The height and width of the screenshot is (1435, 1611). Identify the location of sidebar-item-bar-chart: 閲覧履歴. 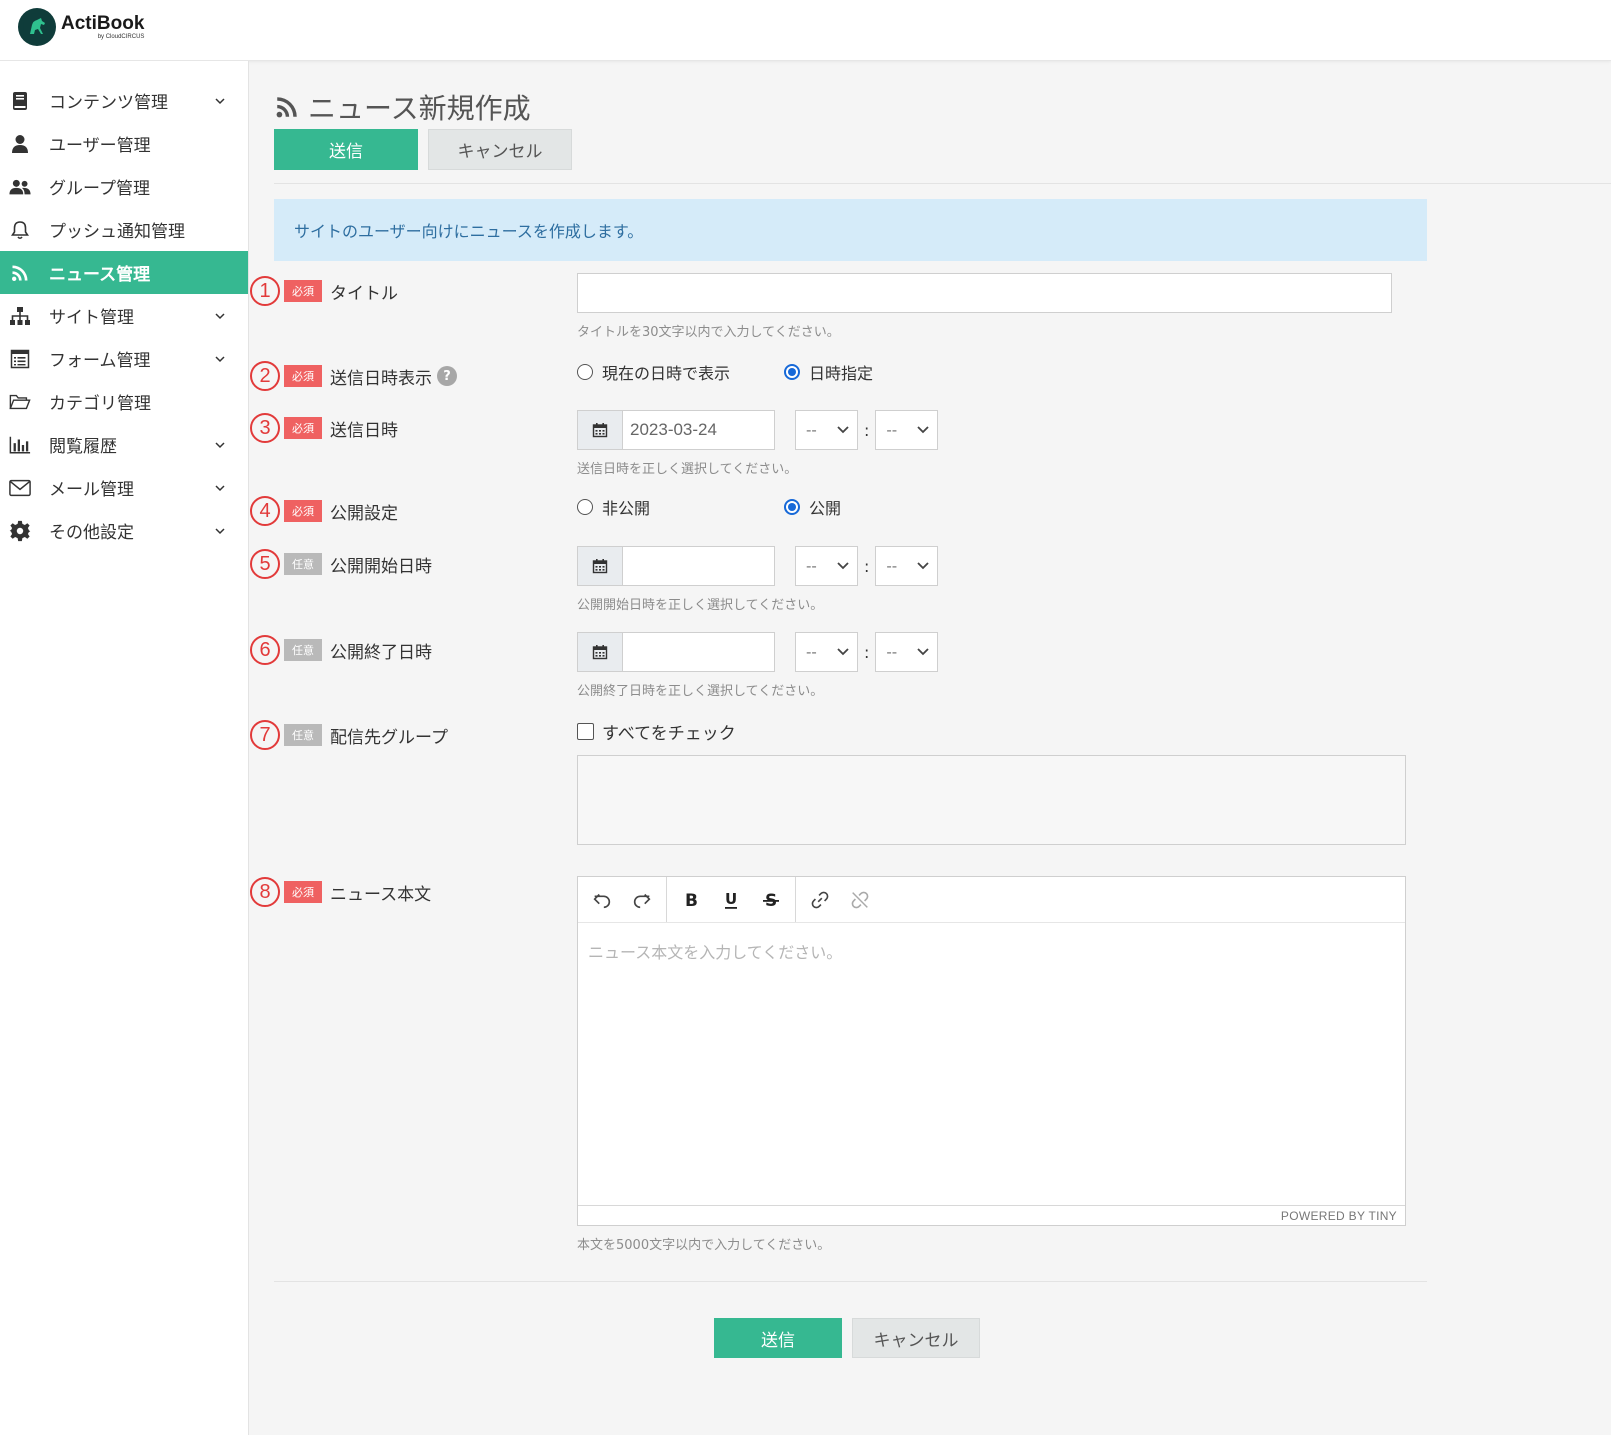
(124, 444).